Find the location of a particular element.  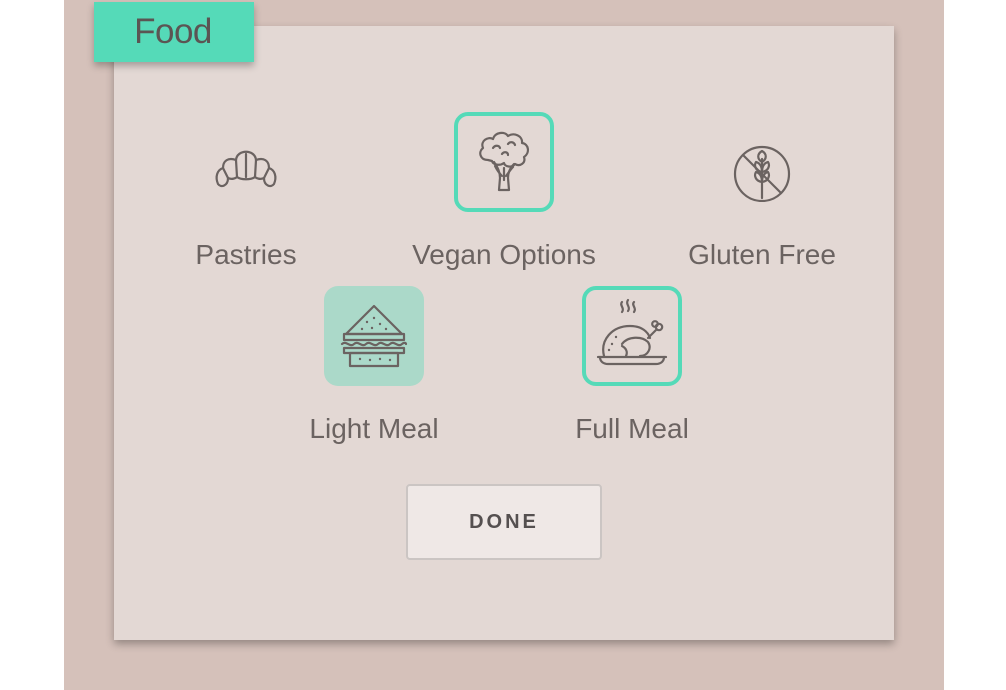

done-button: DONE is located at coordinates (504, 522).